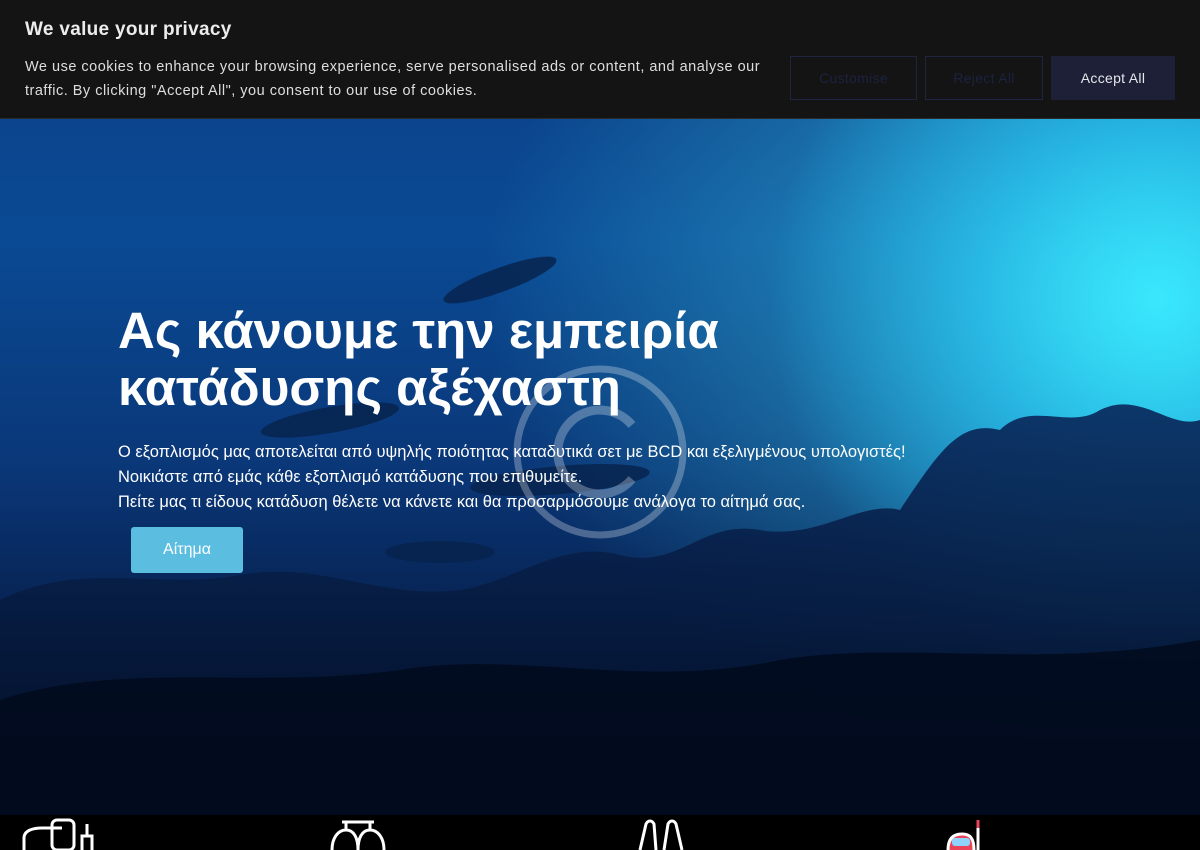 The height and width of the screenshot is (850, 1200). What do you see at coordinates (984, 78) in the screenshot?
I see `reject-all-button: Reject All` at bounding box center [984, 78].